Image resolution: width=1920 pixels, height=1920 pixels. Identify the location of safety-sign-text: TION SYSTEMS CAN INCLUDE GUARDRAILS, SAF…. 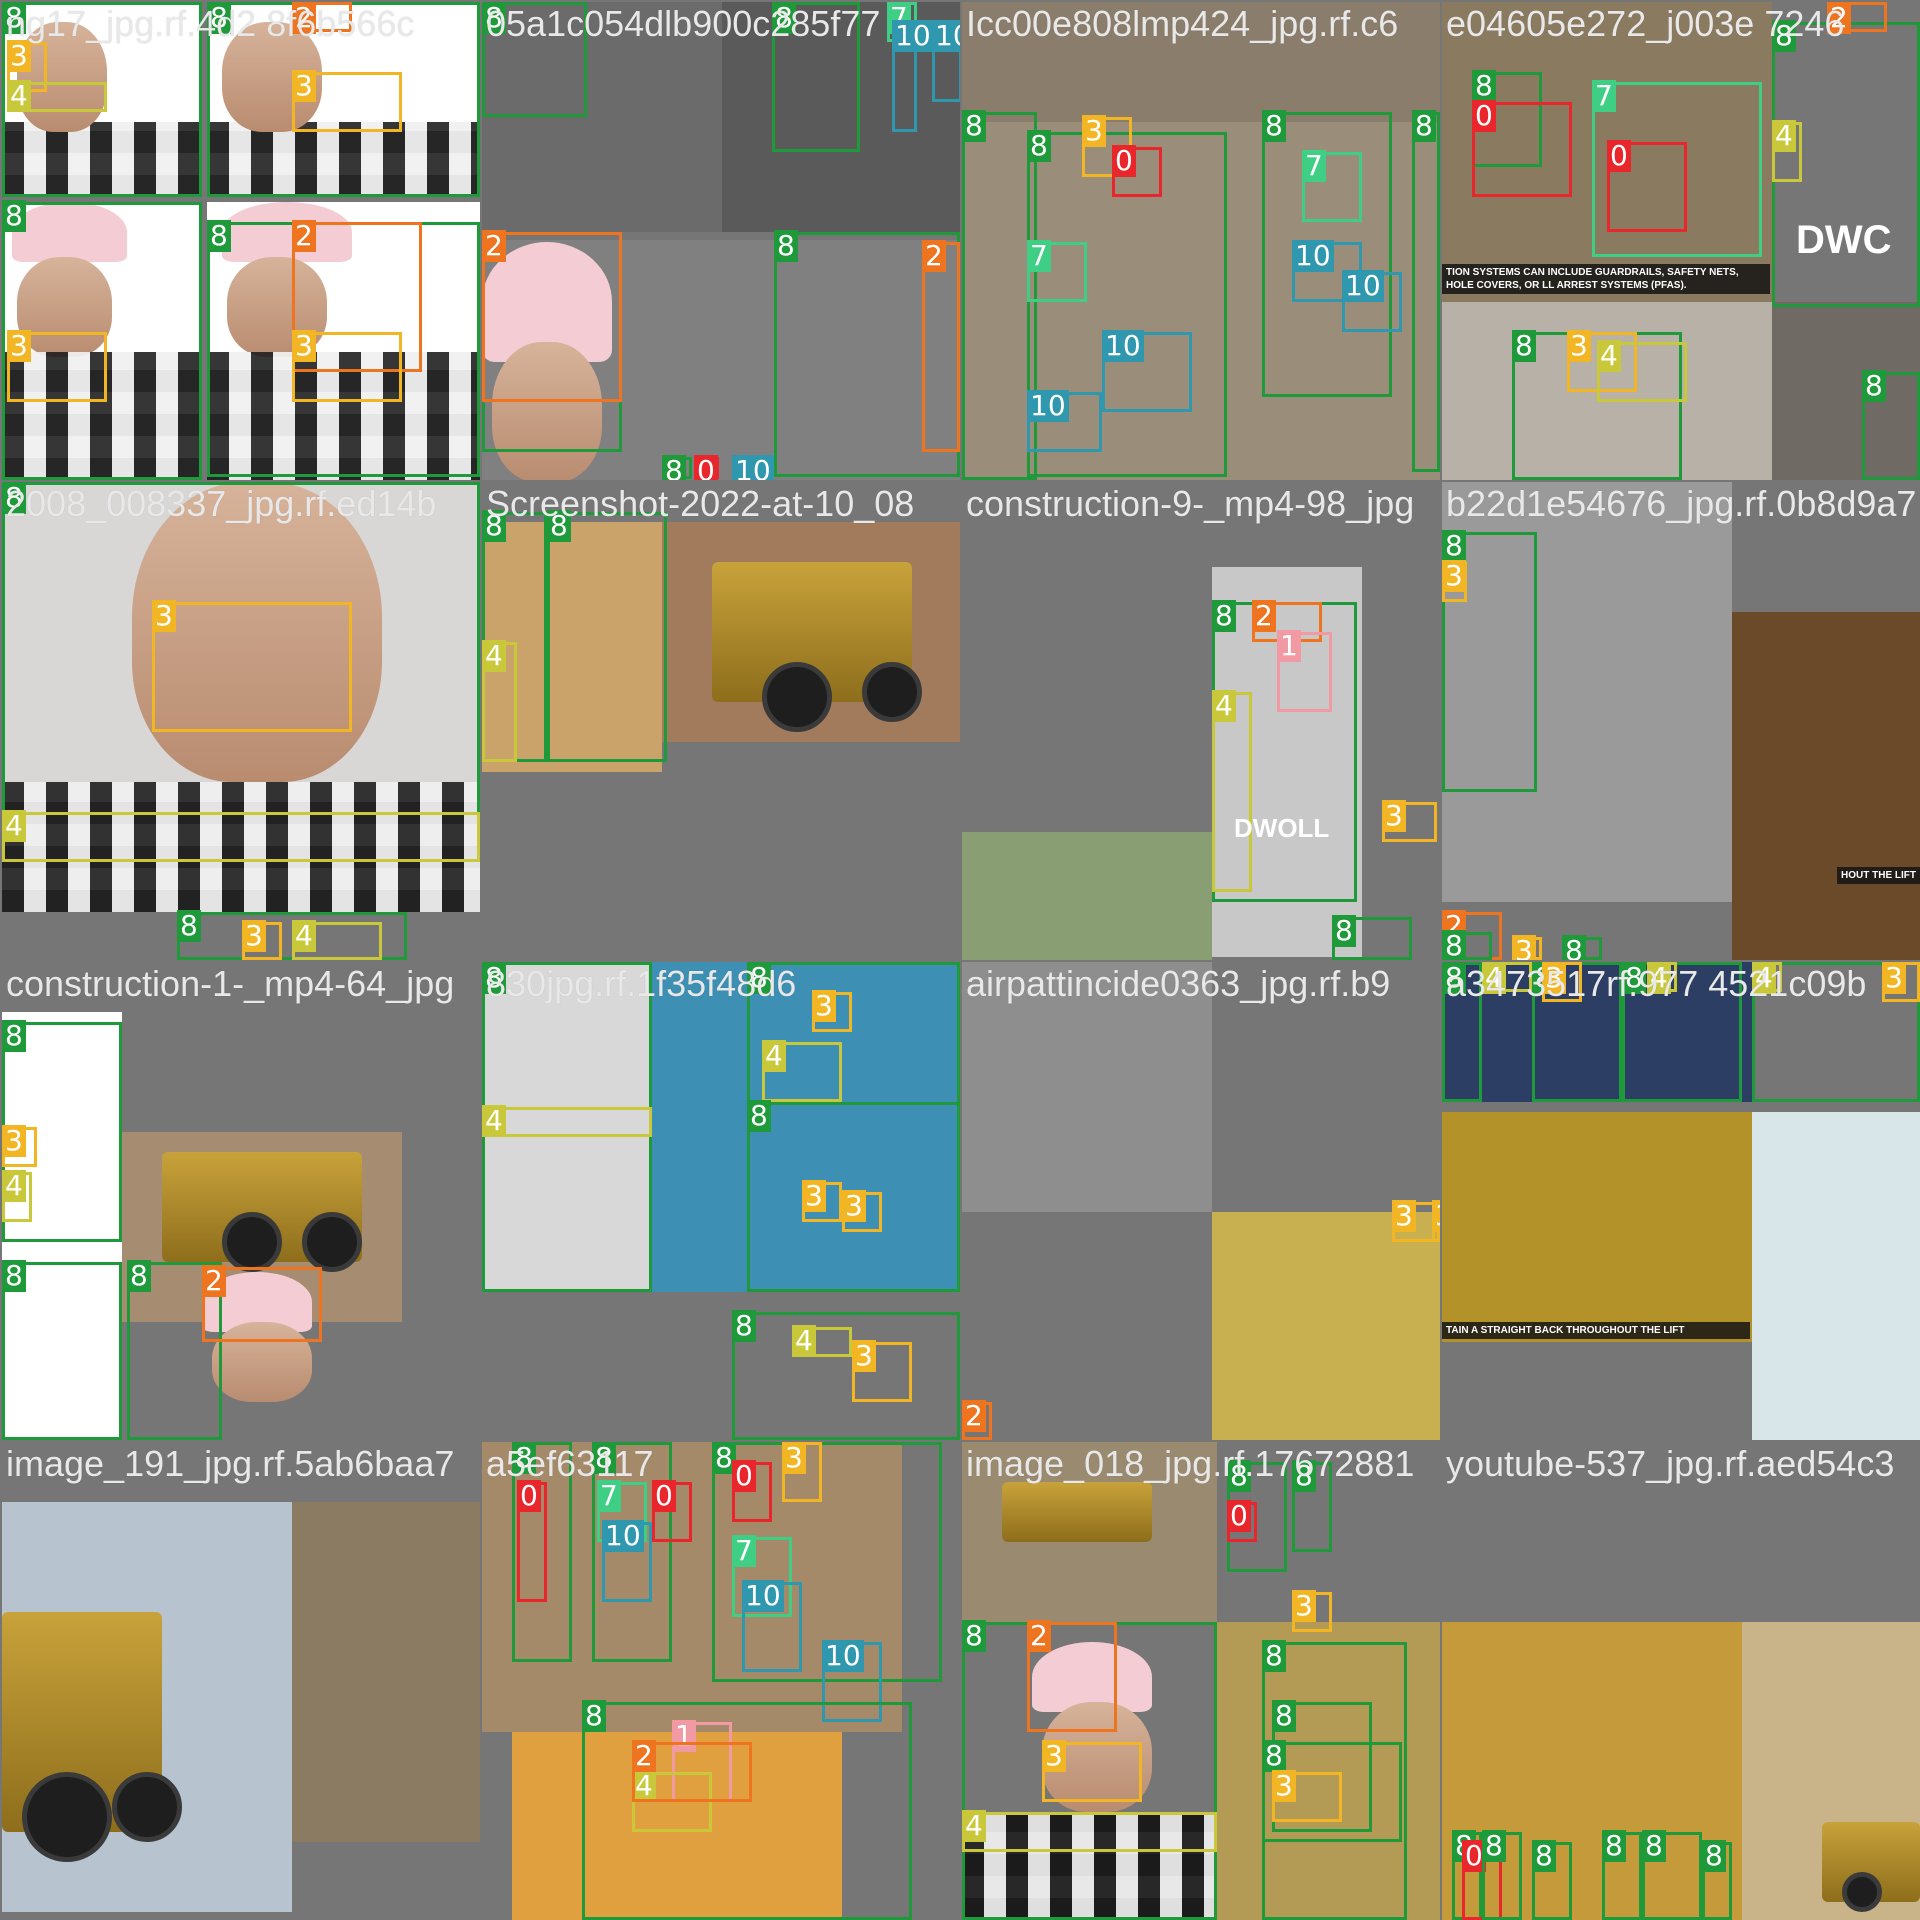
(1606, 279).